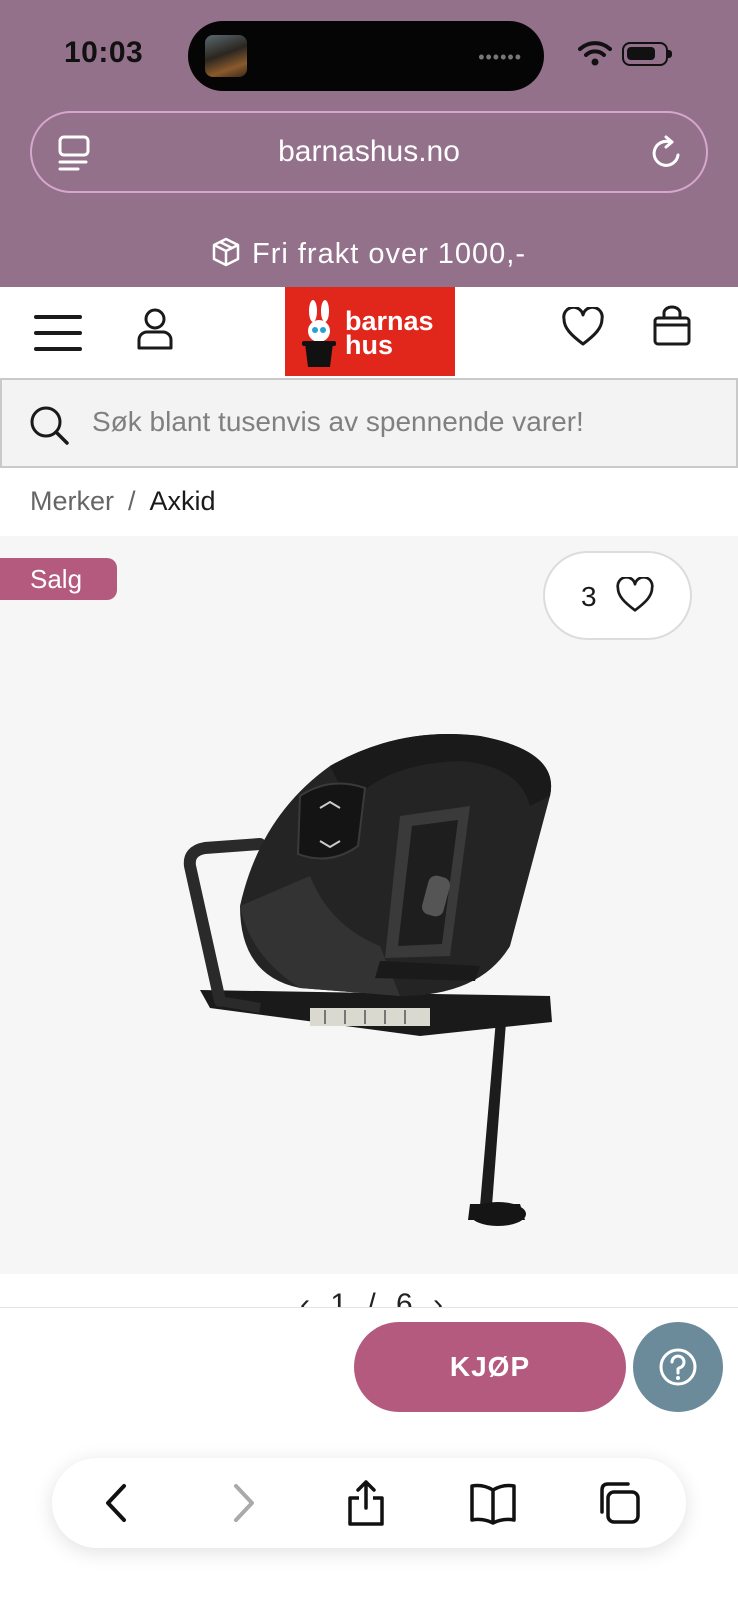  Describe the element at coordinates (672, 326) in the screenshot. I see `bag-icon` at that location.